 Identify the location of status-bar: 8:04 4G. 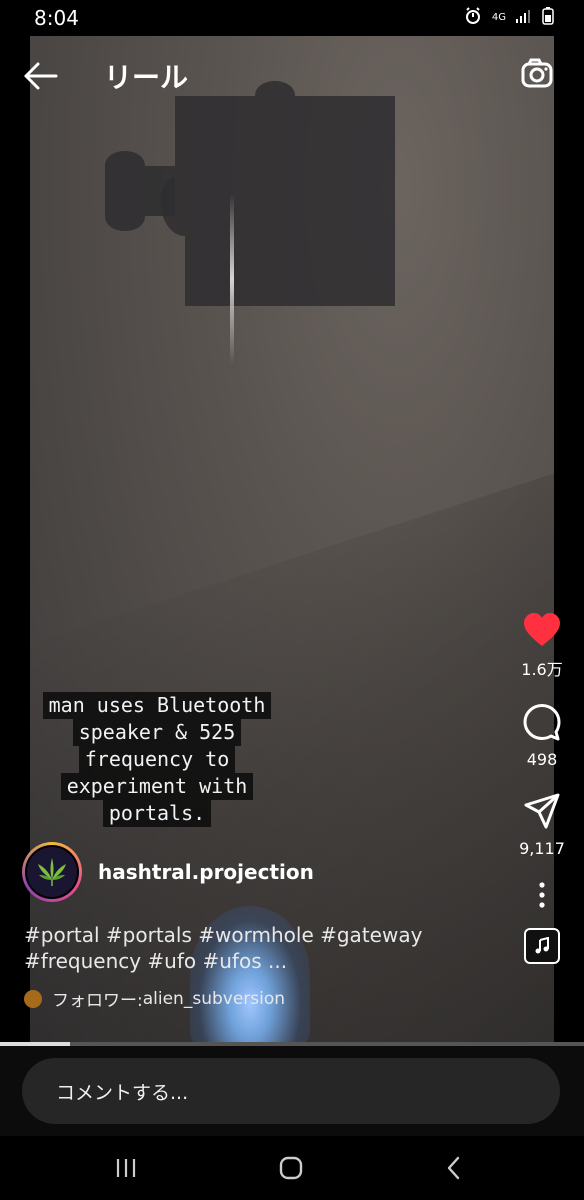
(292, 18).